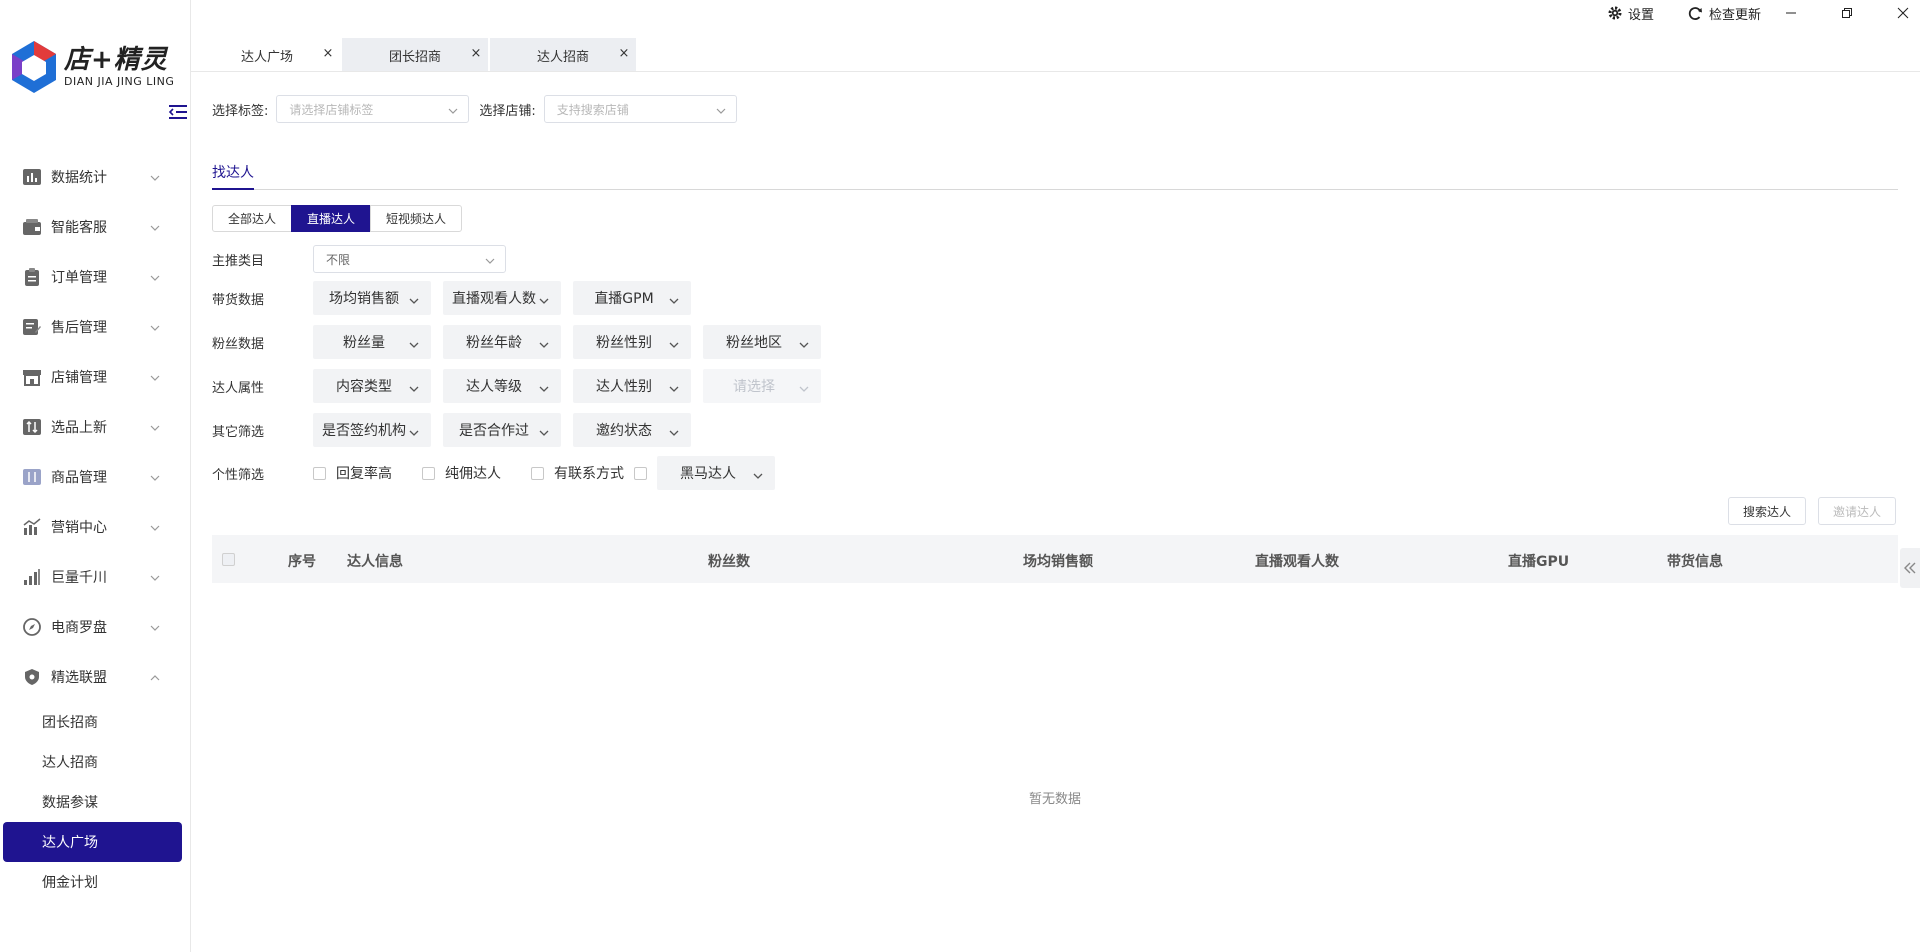  Describe the element at coordinates (92, 842) in the screenshot. I see `submenu-item-influencer-square: 达人广场` at that location.